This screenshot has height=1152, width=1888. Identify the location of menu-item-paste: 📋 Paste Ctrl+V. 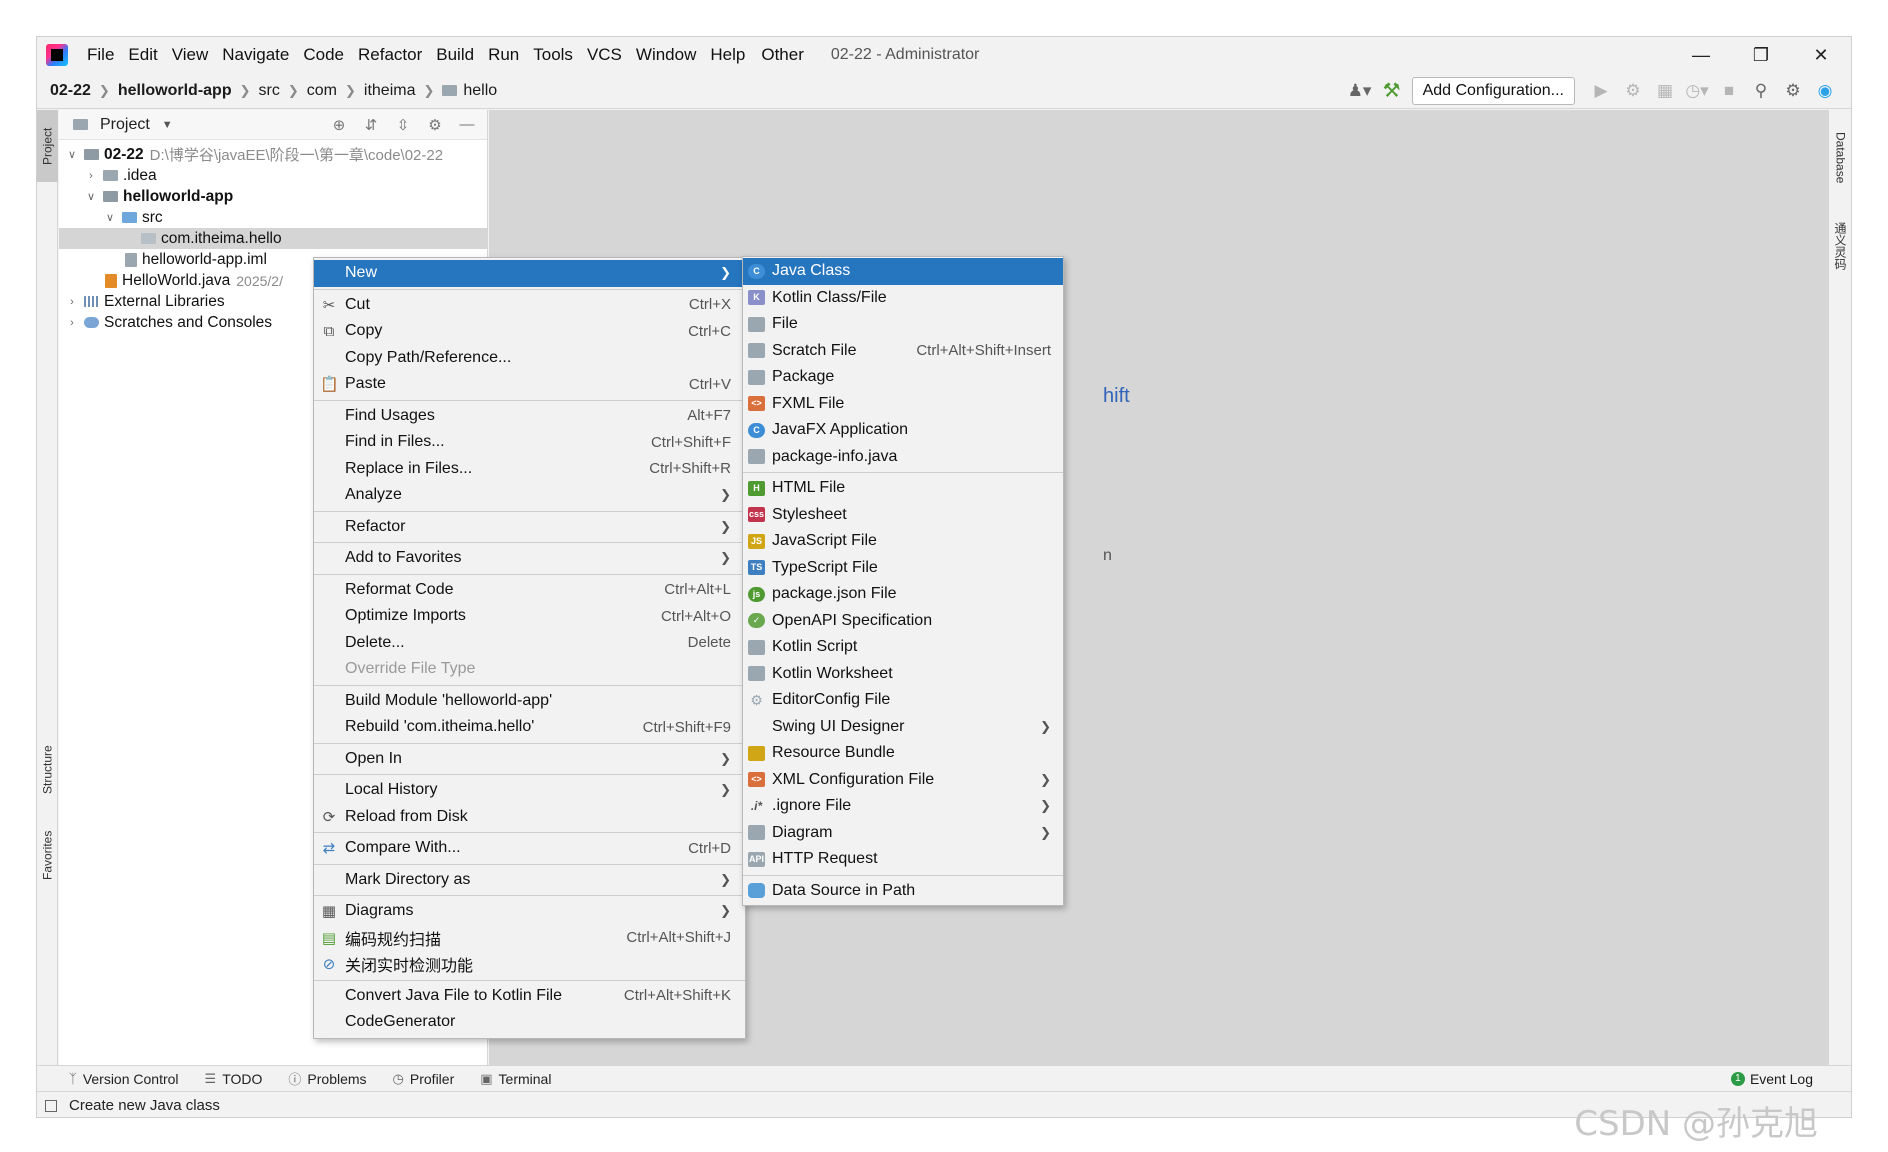
(529, 384).